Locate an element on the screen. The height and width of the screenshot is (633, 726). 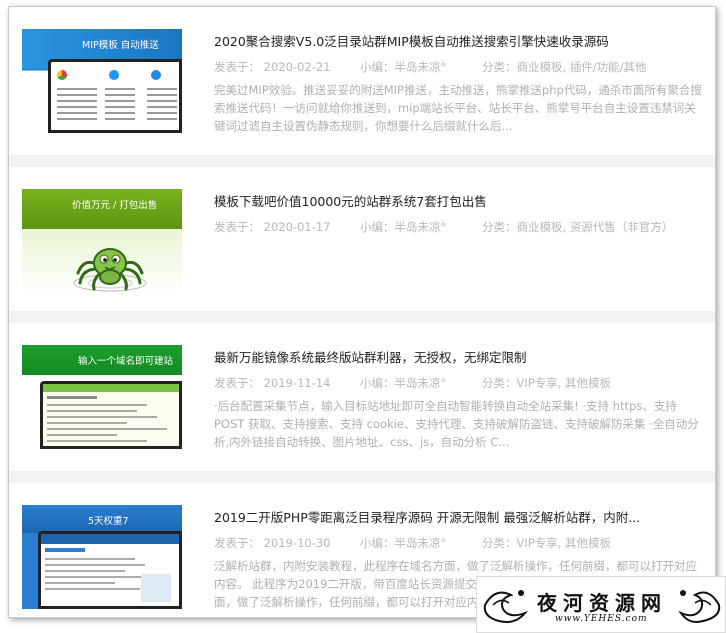
watermark-text: 夜河资源网 is located at coordinates (602, 603).